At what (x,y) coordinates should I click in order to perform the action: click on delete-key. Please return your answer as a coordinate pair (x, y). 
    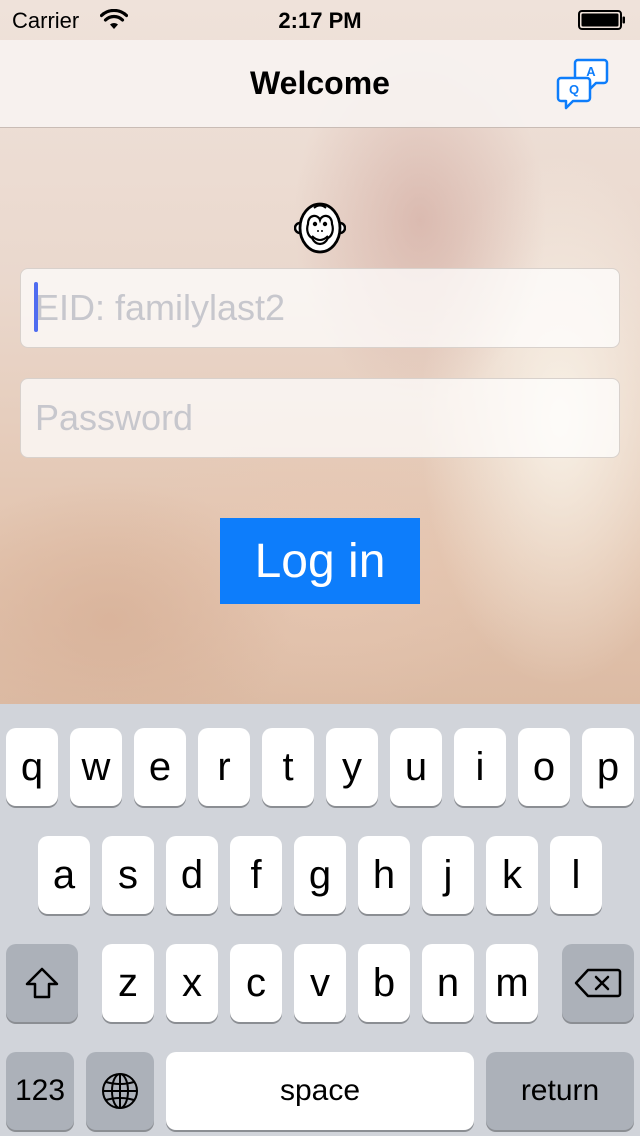
    Looking at the image, I should click on (598, 983).